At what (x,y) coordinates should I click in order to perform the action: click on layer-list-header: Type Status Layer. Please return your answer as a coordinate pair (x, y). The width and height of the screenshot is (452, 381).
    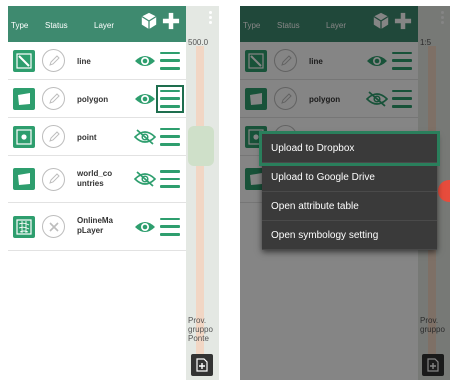
    Looking at the image, I should click on (110, 24).